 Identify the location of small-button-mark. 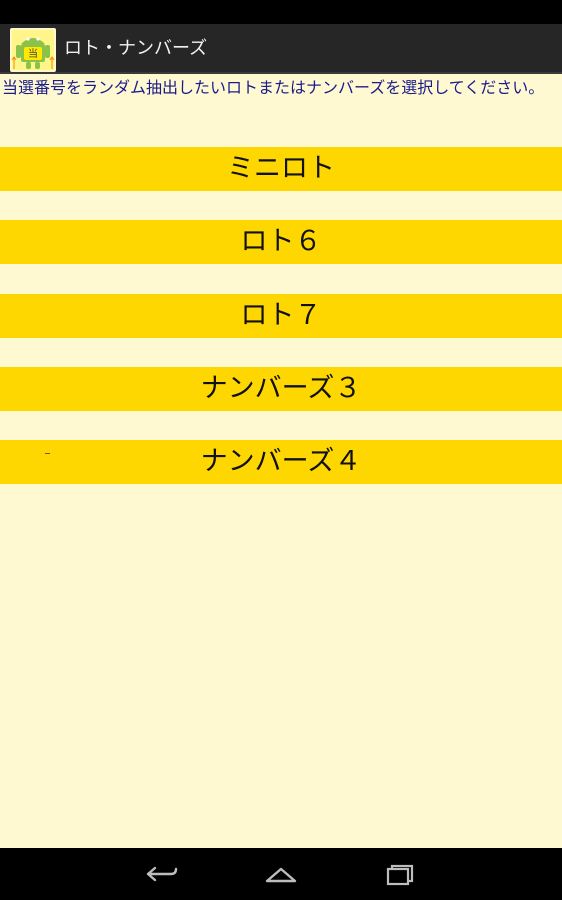
(47, 453).